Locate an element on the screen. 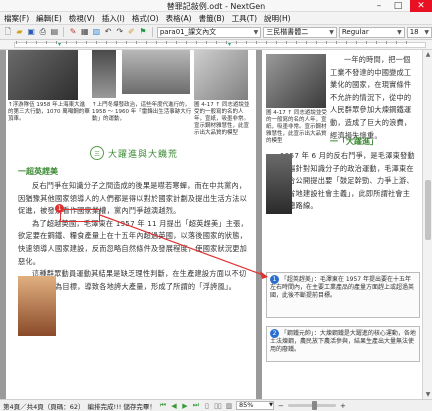 The height and width of the screenshot is (411, 432). toolbar-divider is located at coordinates (152, 32).